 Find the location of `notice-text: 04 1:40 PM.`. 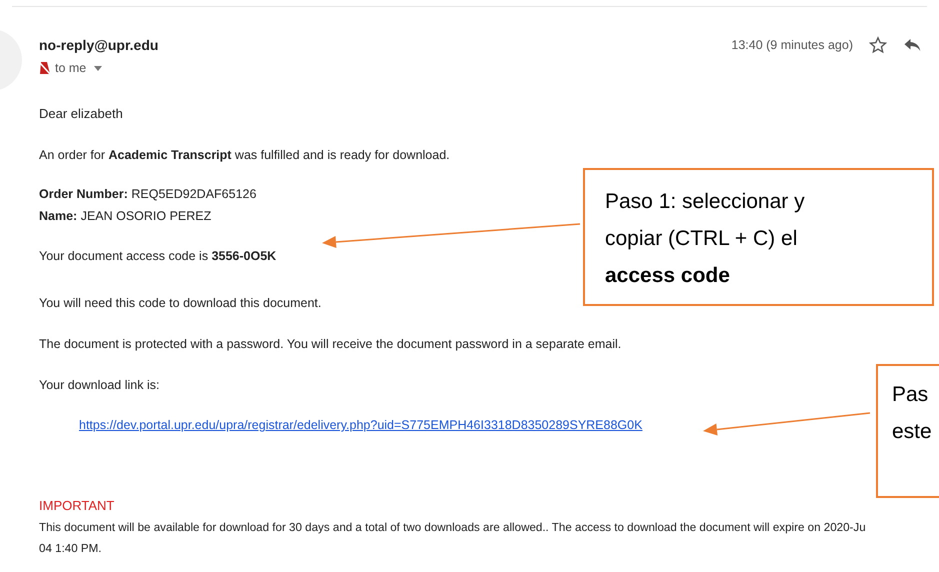

notice-text: 04 1:40 PM. is located at coordinates (70, 548).